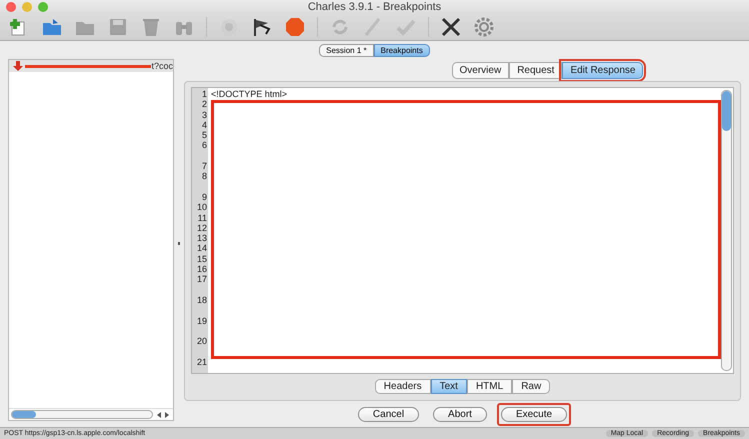 The height and width of the screenshot is (439, 749). I want to click on line-number: 11, so click(202, 217).